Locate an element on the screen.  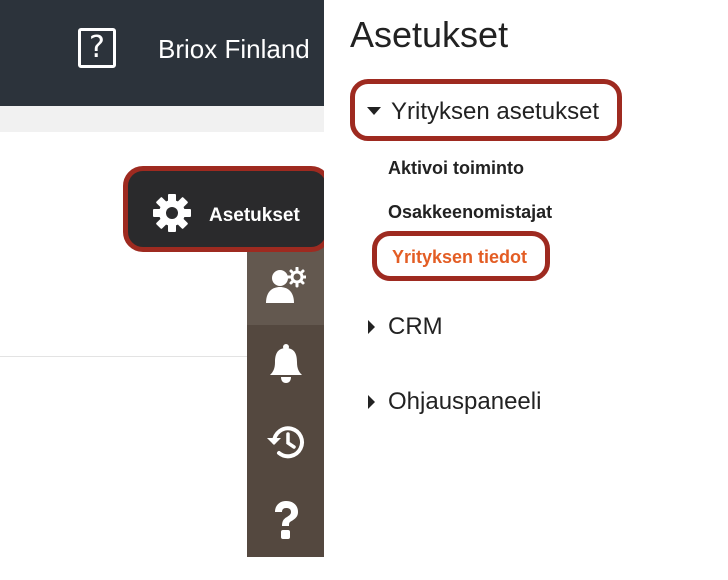
help-button is located at coordinates (285, 520).